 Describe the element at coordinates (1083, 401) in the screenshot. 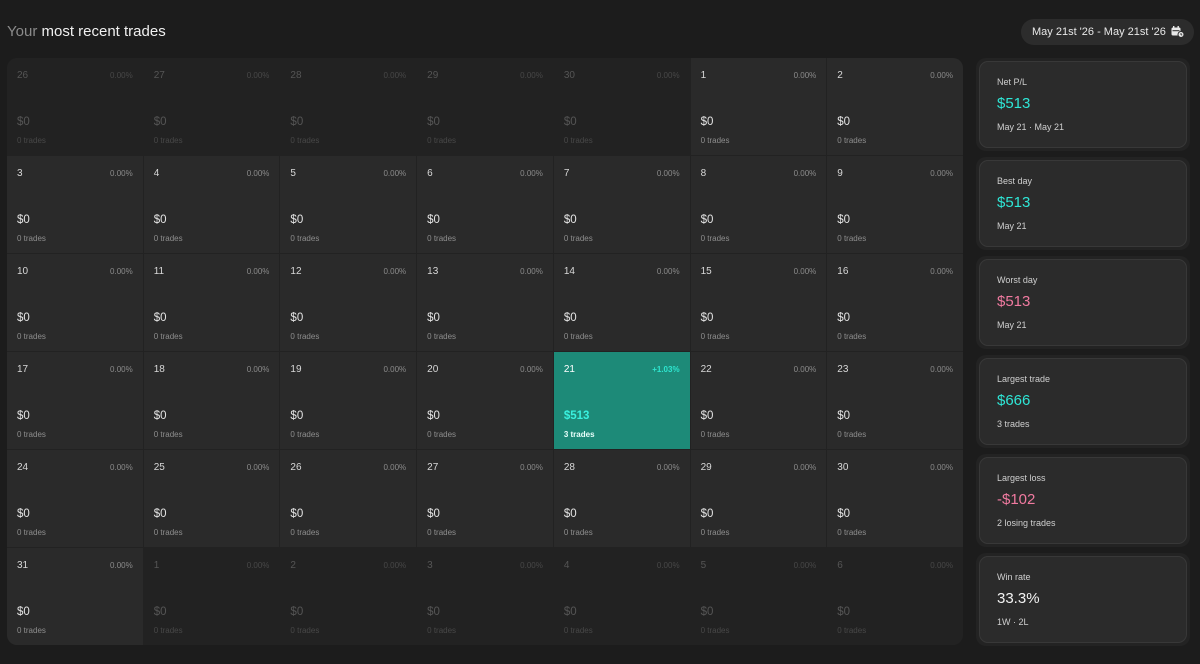

I see `stat-card-largest-trade: Largest trade $666 3 trades` at that location.